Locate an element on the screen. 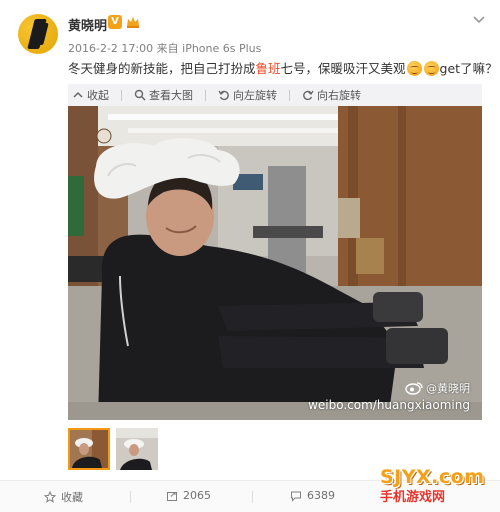 Image resolution: width=500 pixels, height=512 pixels. photo-watermark: @黄晓明 weibo.com/huangxiaoming is located at coordinates (389, 396).